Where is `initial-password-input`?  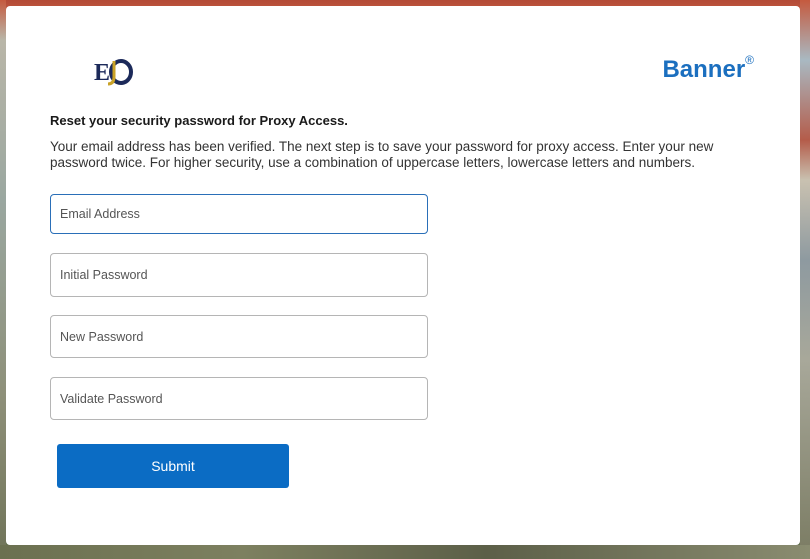 initial-password-input is located at coordinates (239, 275).